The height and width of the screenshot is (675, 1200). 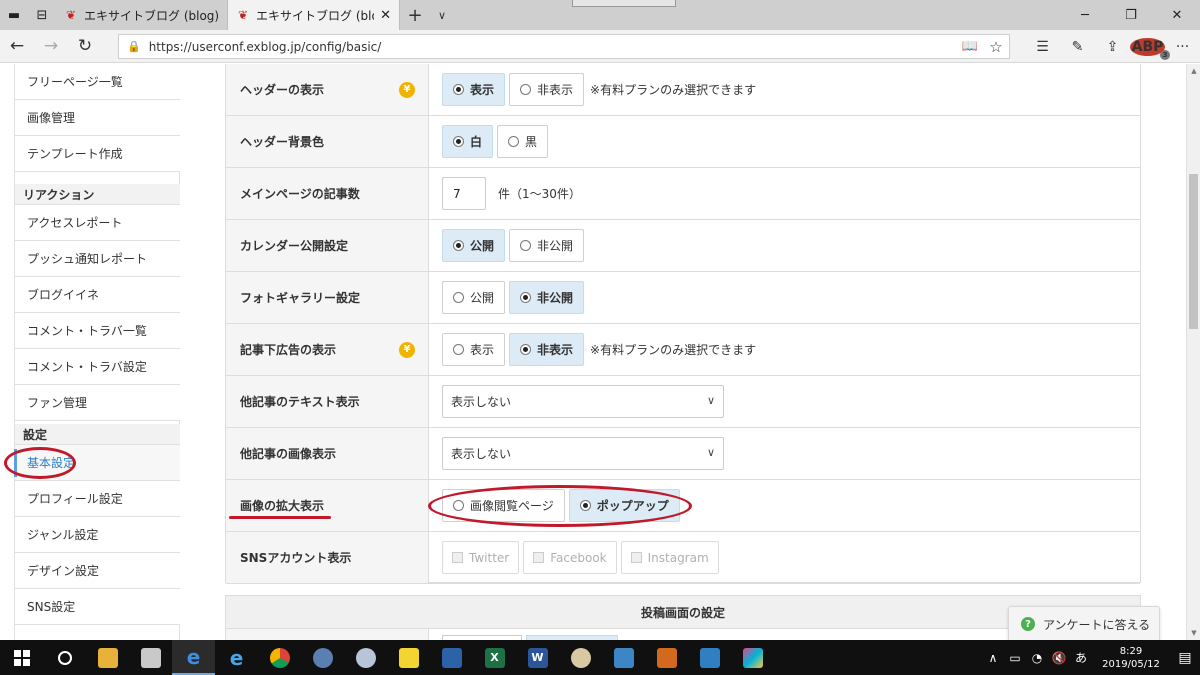 What do you see at coordinates (63, 535) in the screenshot?
I see `sidebar-item-label: ジャンル設定` at bounding box center [63, 535].